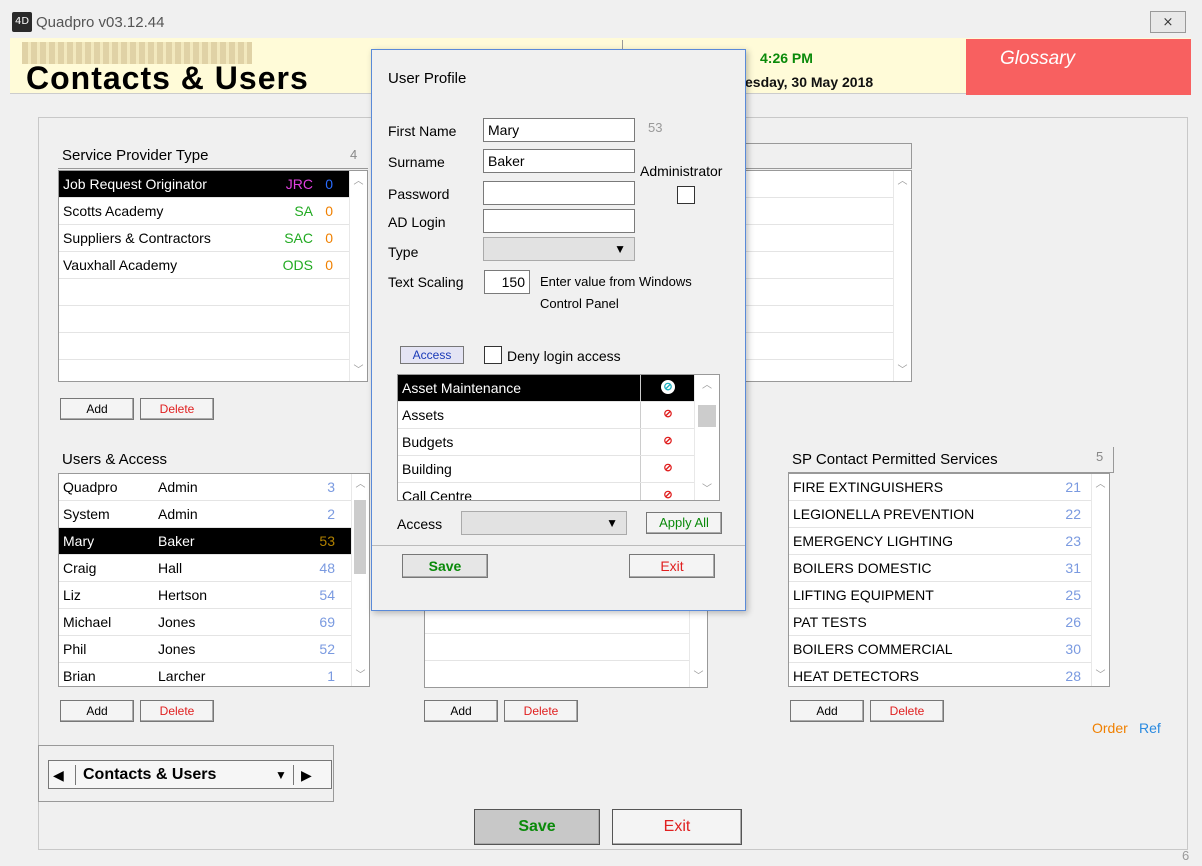  I want to click on list-item: Suppliers & Contractors SAC 0, so click(213, 238).